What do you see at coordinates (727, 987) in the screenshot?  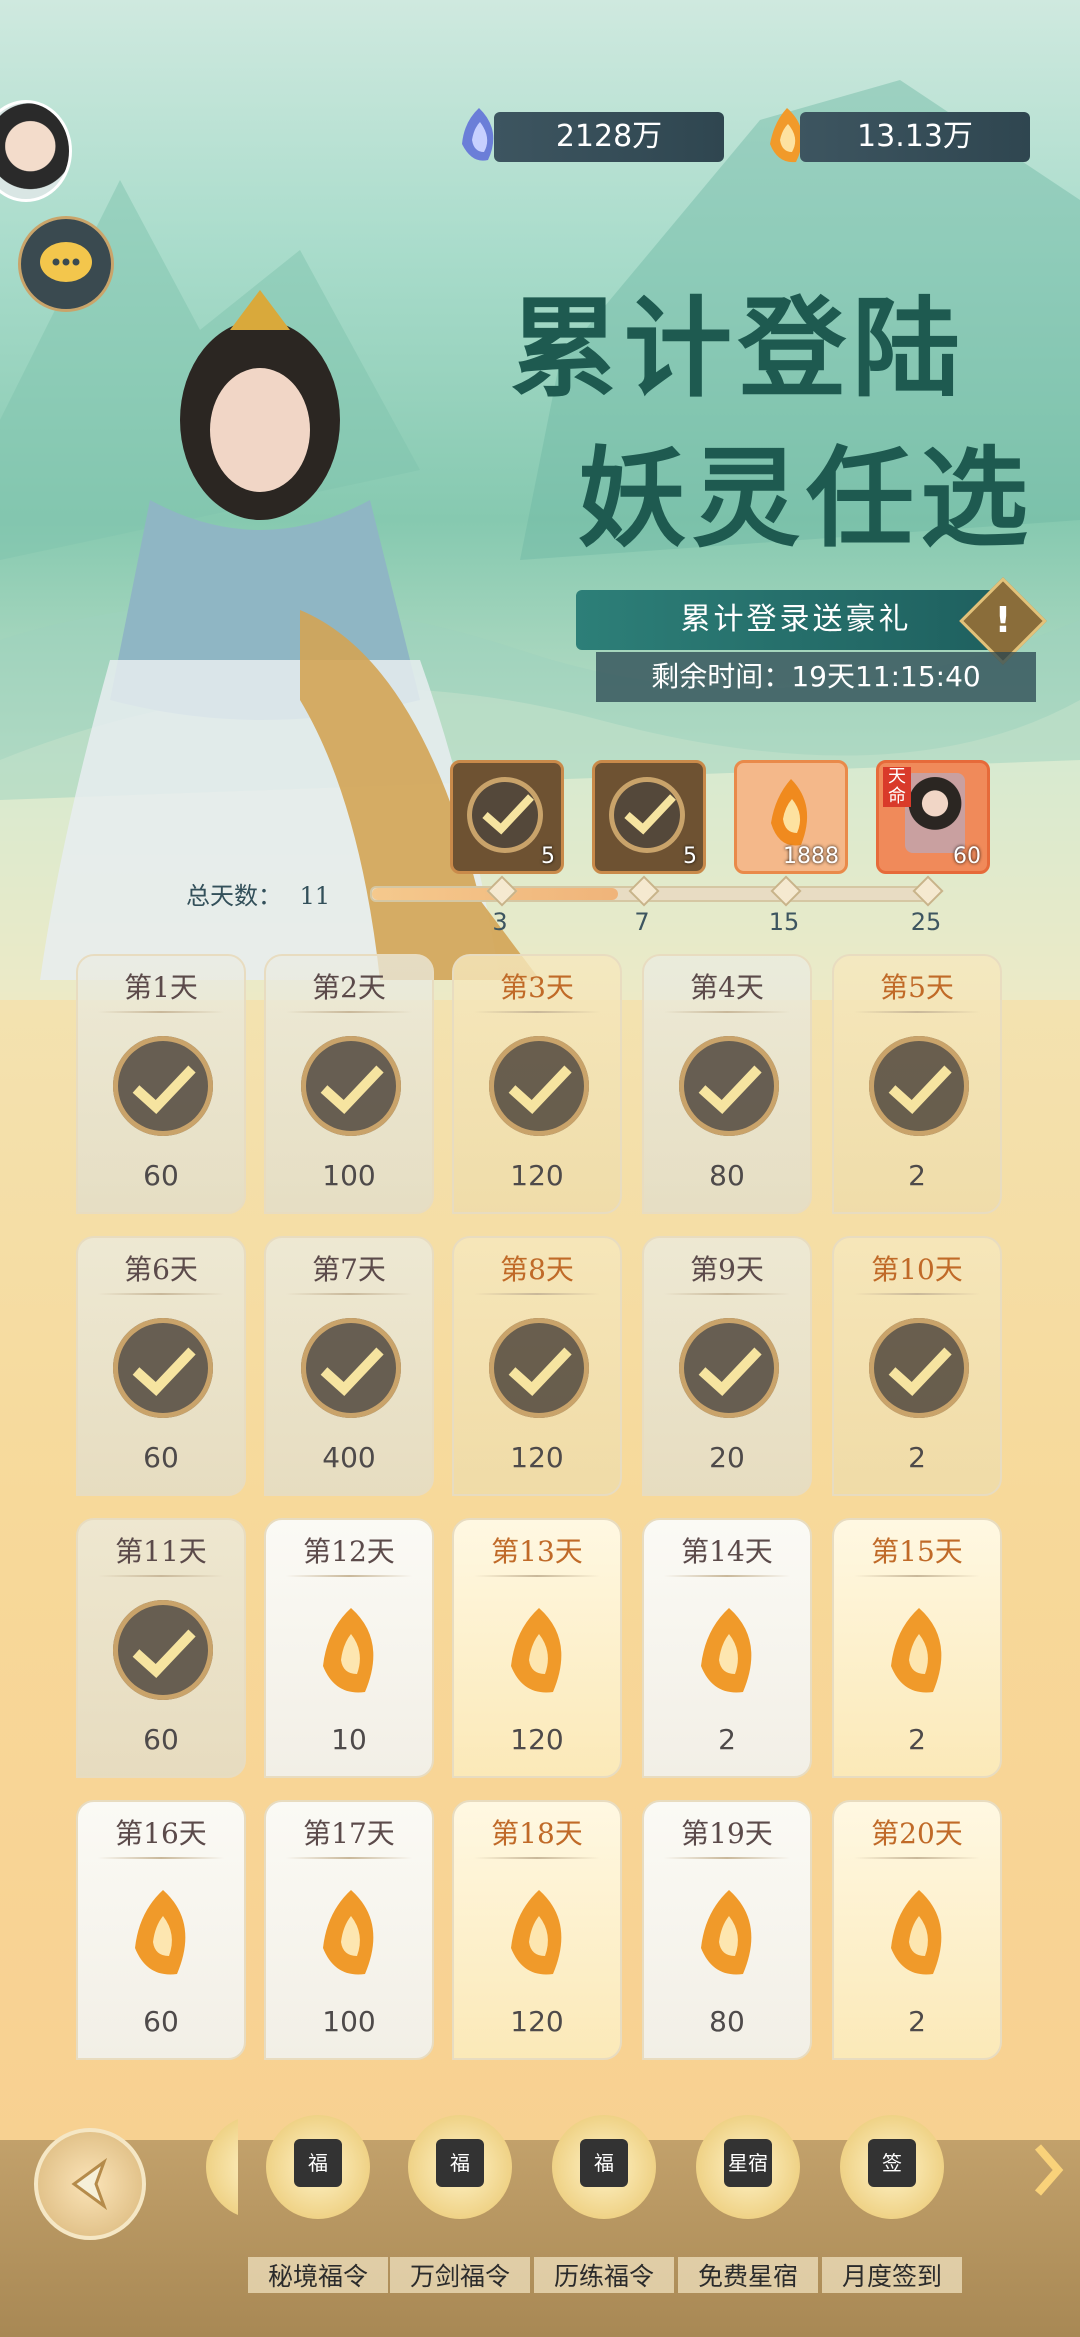 I see `day-label: 第4天` at bounding box center [727, 987].